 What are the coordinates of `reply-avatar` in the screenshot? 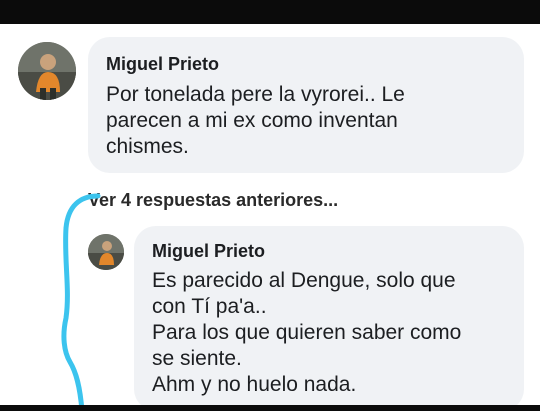 It's located at (106, 252).